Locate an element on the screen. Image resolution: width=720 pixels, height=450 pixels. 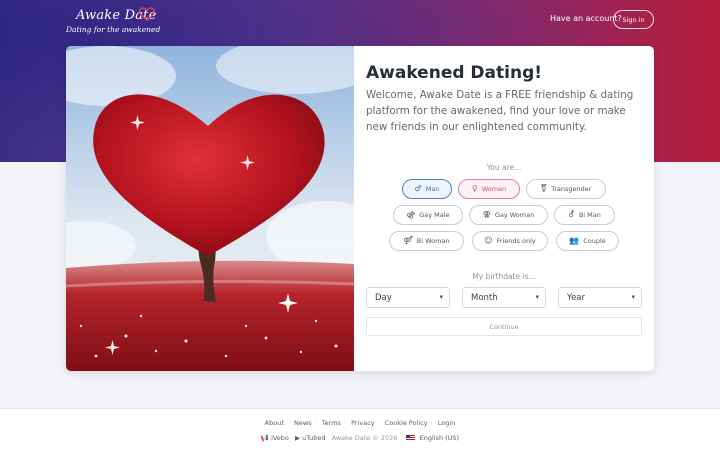
gender-label: Woman is located at coordinates (494, 189).